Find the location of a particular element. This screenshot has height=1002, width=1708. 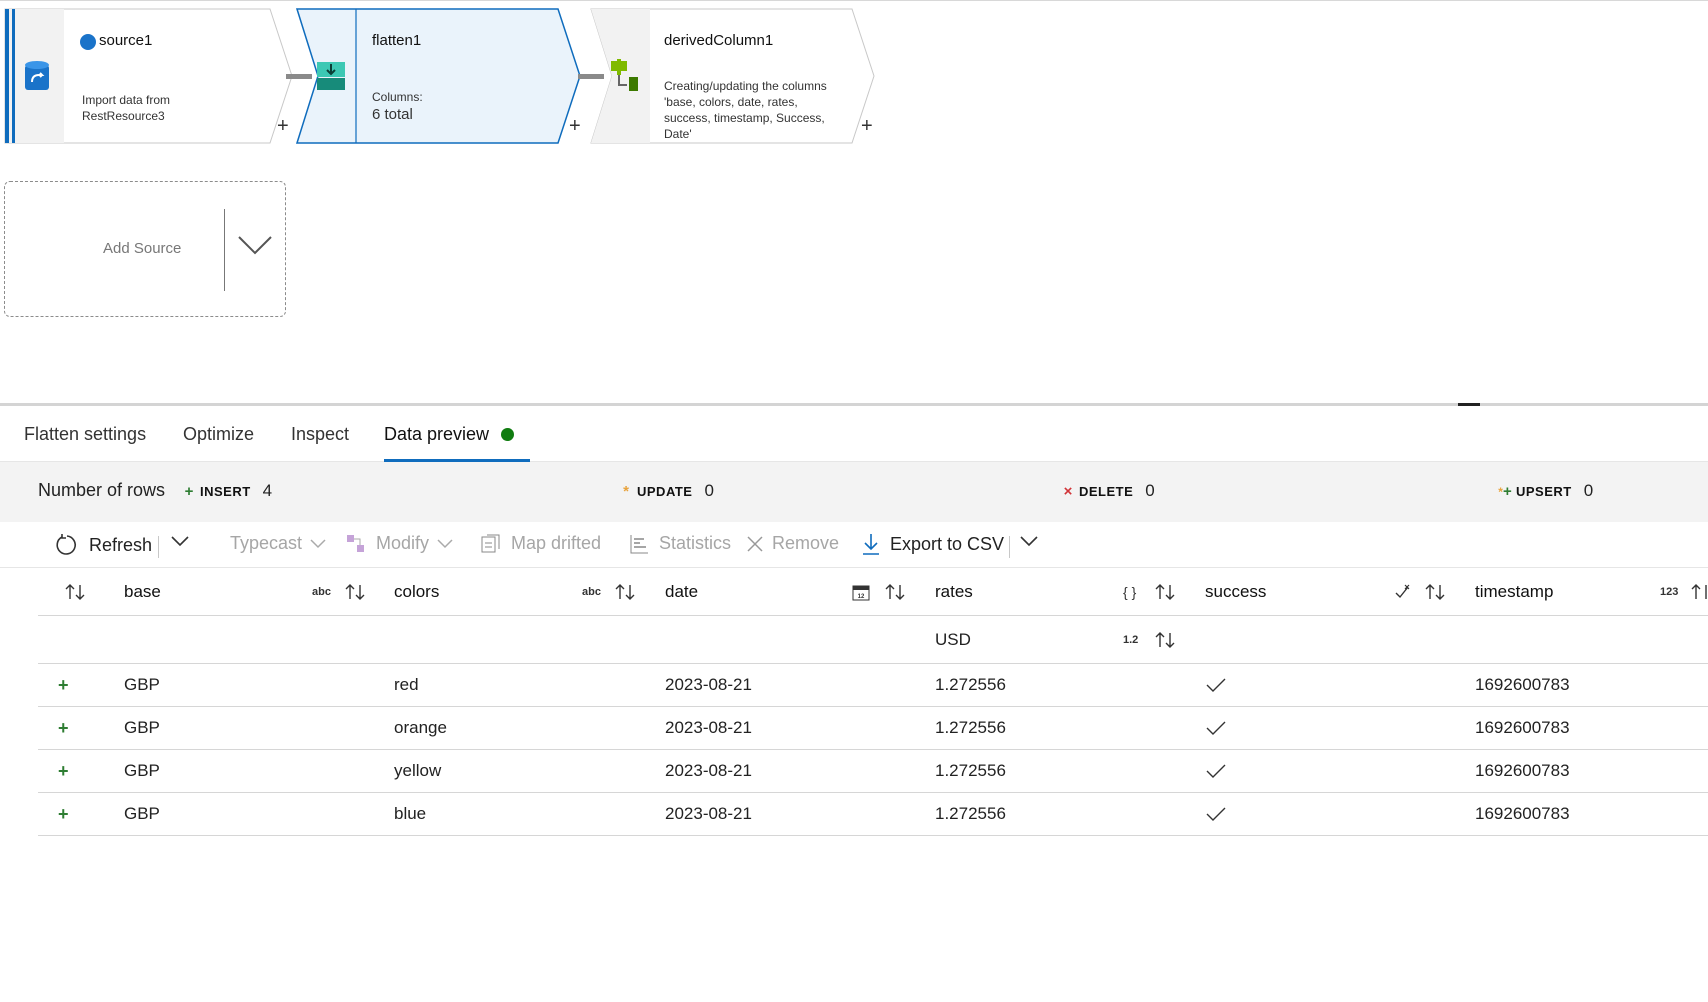

node-desc-line: 'base, colors, date, rates, is located at coordinates (731, 102).